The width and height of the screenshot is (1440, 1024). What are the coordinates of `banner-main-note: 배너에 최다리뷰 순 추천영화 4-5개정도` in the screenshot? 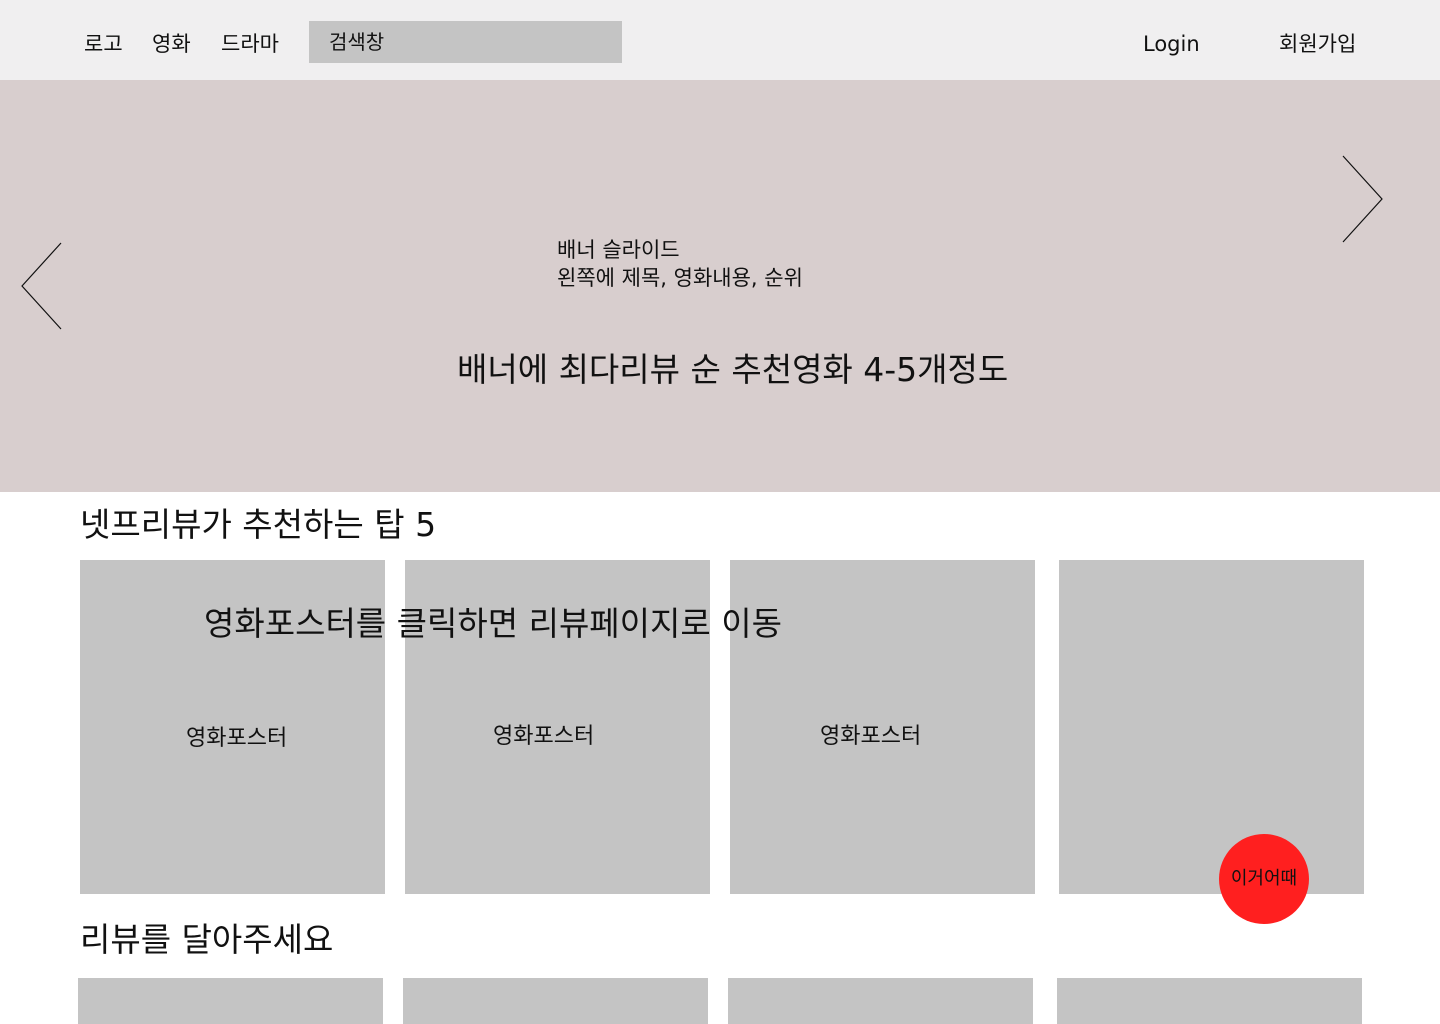 It's located at (733, 369).